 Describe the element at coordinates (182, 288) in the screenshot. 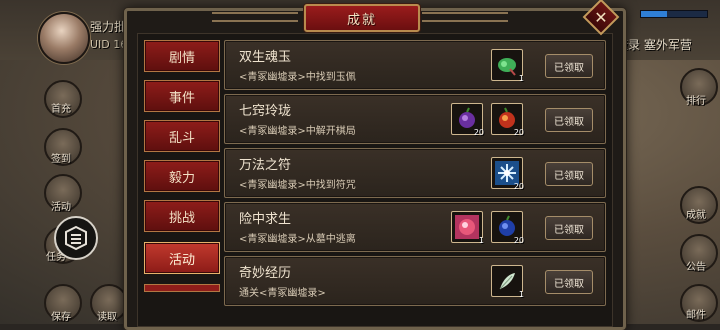

I see `tab-scroll-indicator` at that location.